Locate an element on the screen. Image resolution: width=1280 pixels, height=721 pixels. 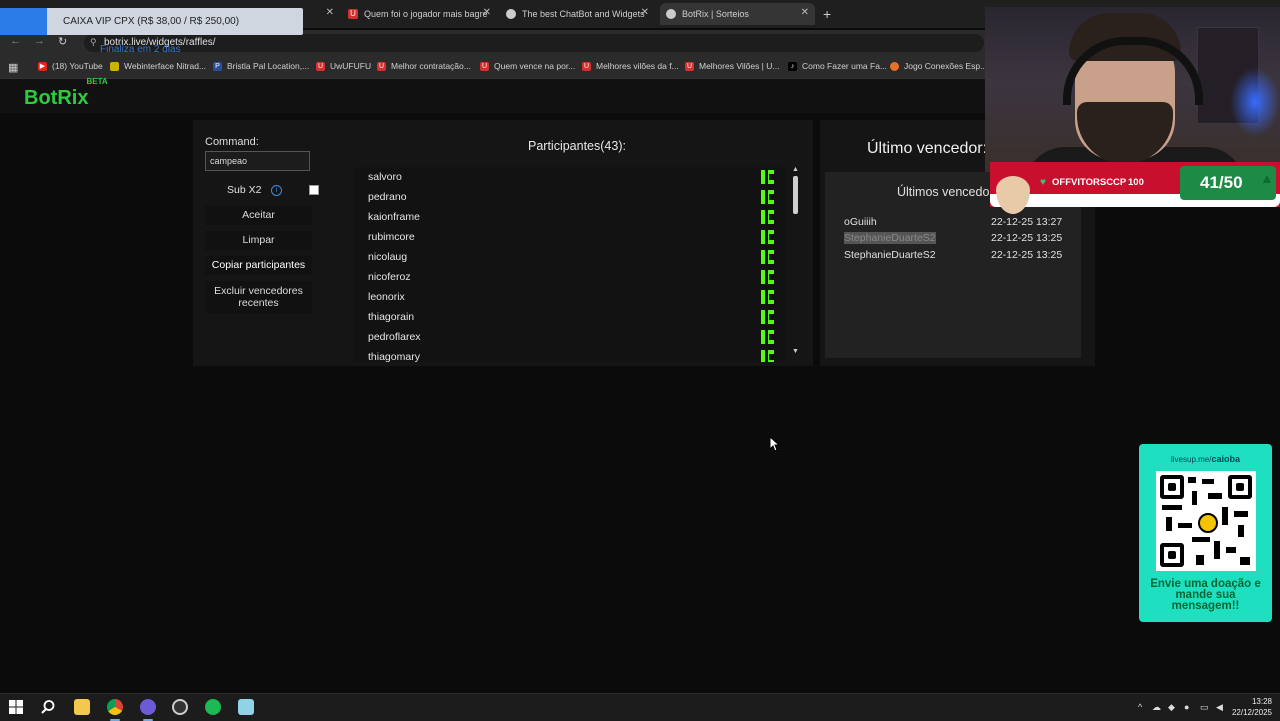
scroll-up-arrow-icon: ▲ is located at coordinates (795, 169).